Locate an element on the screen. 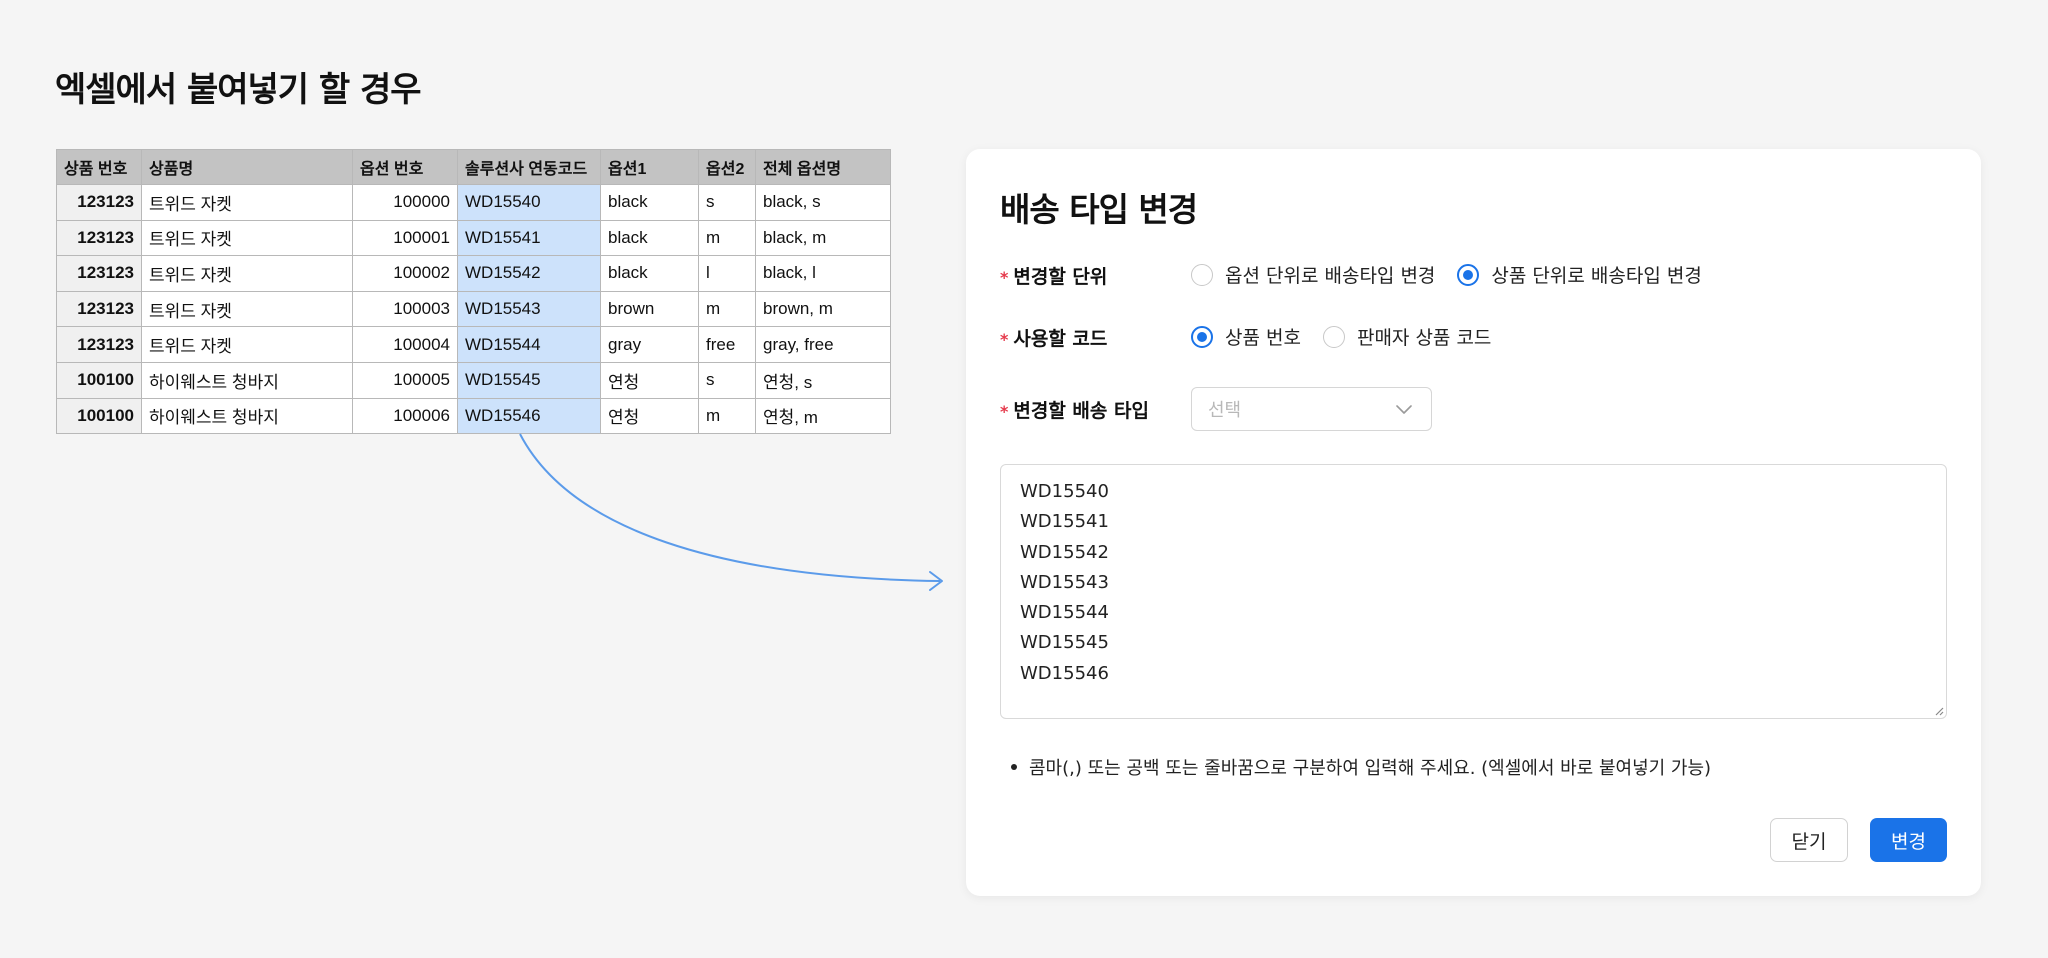 The width and height of the screenshot is (2048, 958). table-cell: gray is located at coordinates (649, 344).